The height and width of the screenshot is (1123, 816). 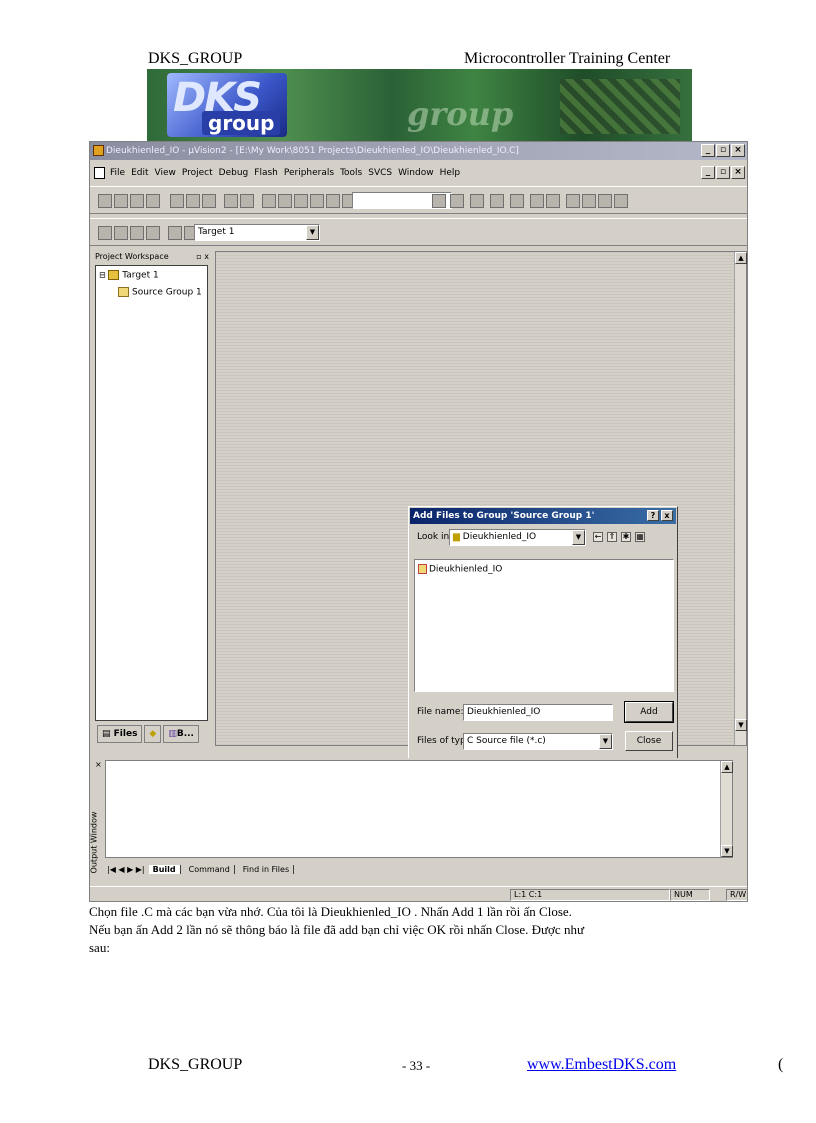 What do you see at coordinates (153, 734) in the screenshot?
I see `tab-regs: ◆` at bounding box center [153, 734].